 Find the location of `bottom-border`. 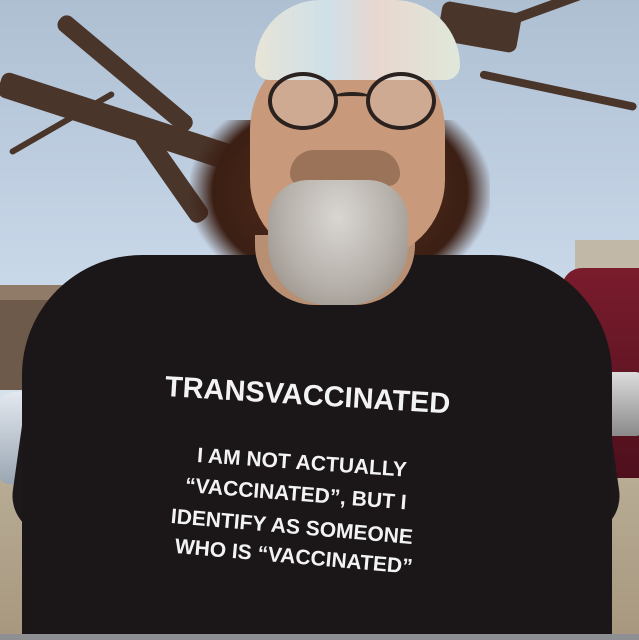

bottom-border is located at coordinates (319, 637).